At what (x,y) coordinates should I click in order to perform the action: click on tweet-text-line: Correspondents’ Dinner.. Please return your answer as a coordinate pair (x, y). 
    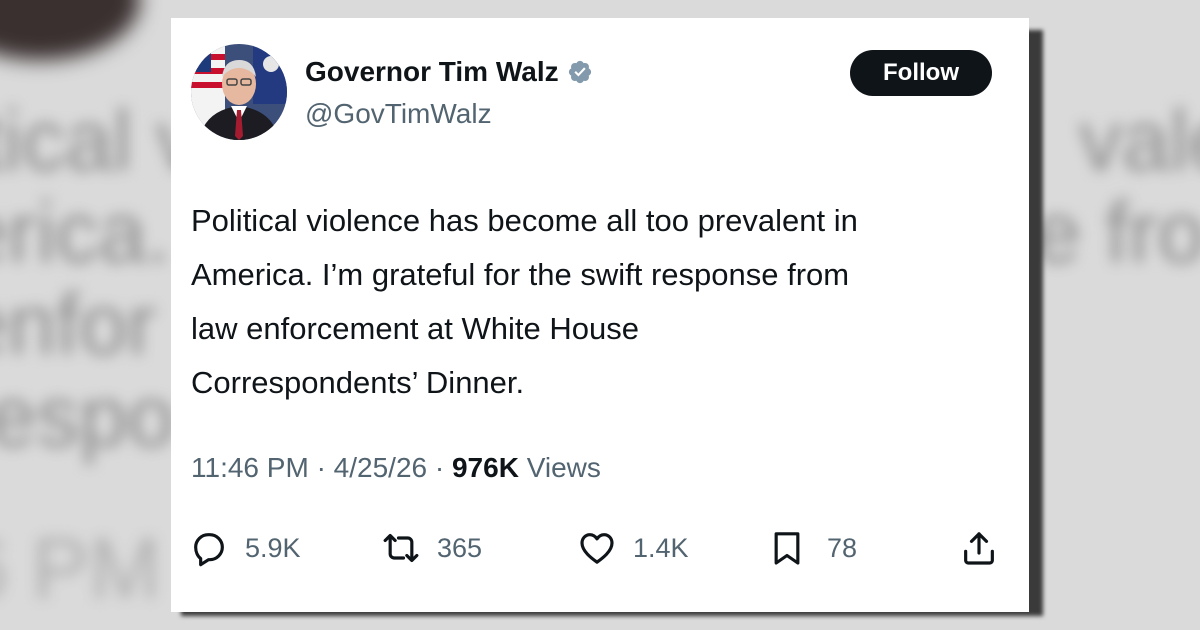
    Looking at the image, I should click on (358, 382).